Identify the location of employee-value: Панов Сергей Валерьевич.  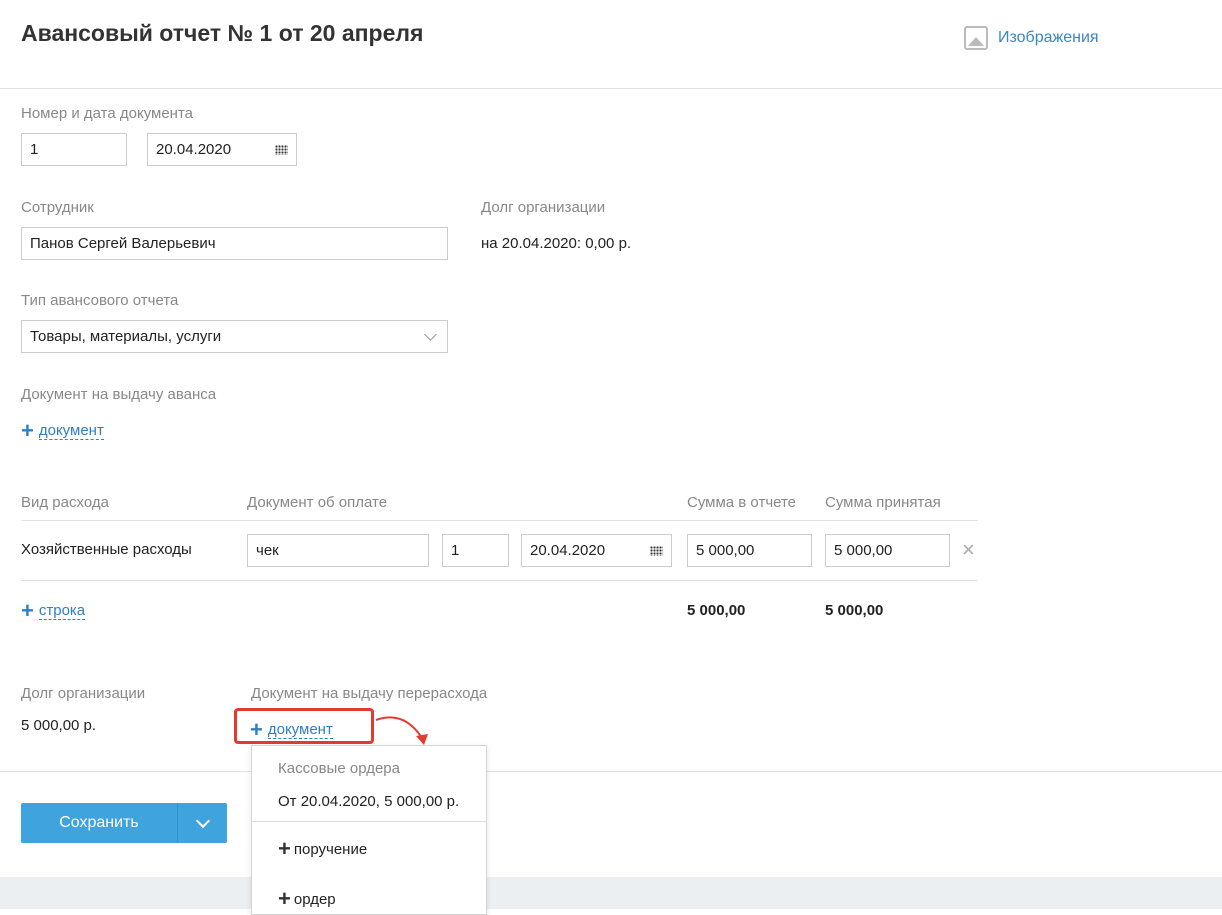
(123, 243).